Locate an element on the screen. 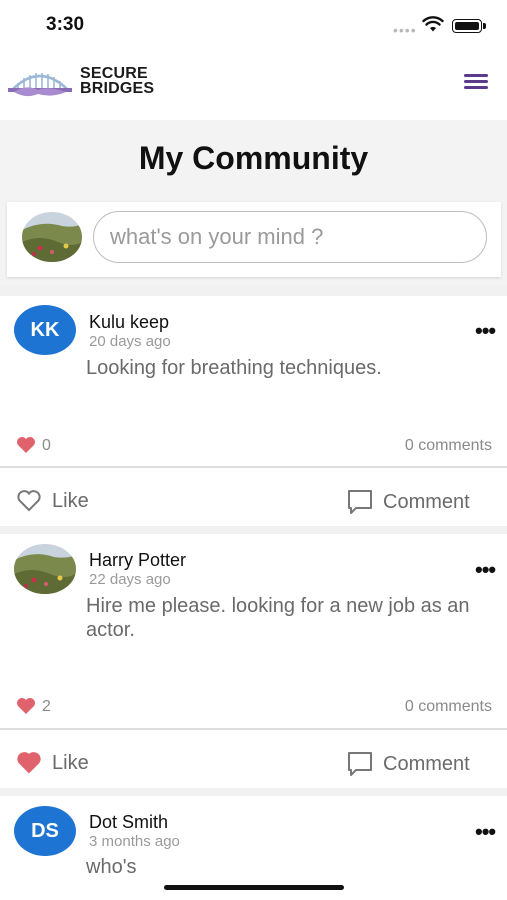 The width and height of the screenshot is (507, 900). status-time: 3:30 is located at coordinates (65, 24).